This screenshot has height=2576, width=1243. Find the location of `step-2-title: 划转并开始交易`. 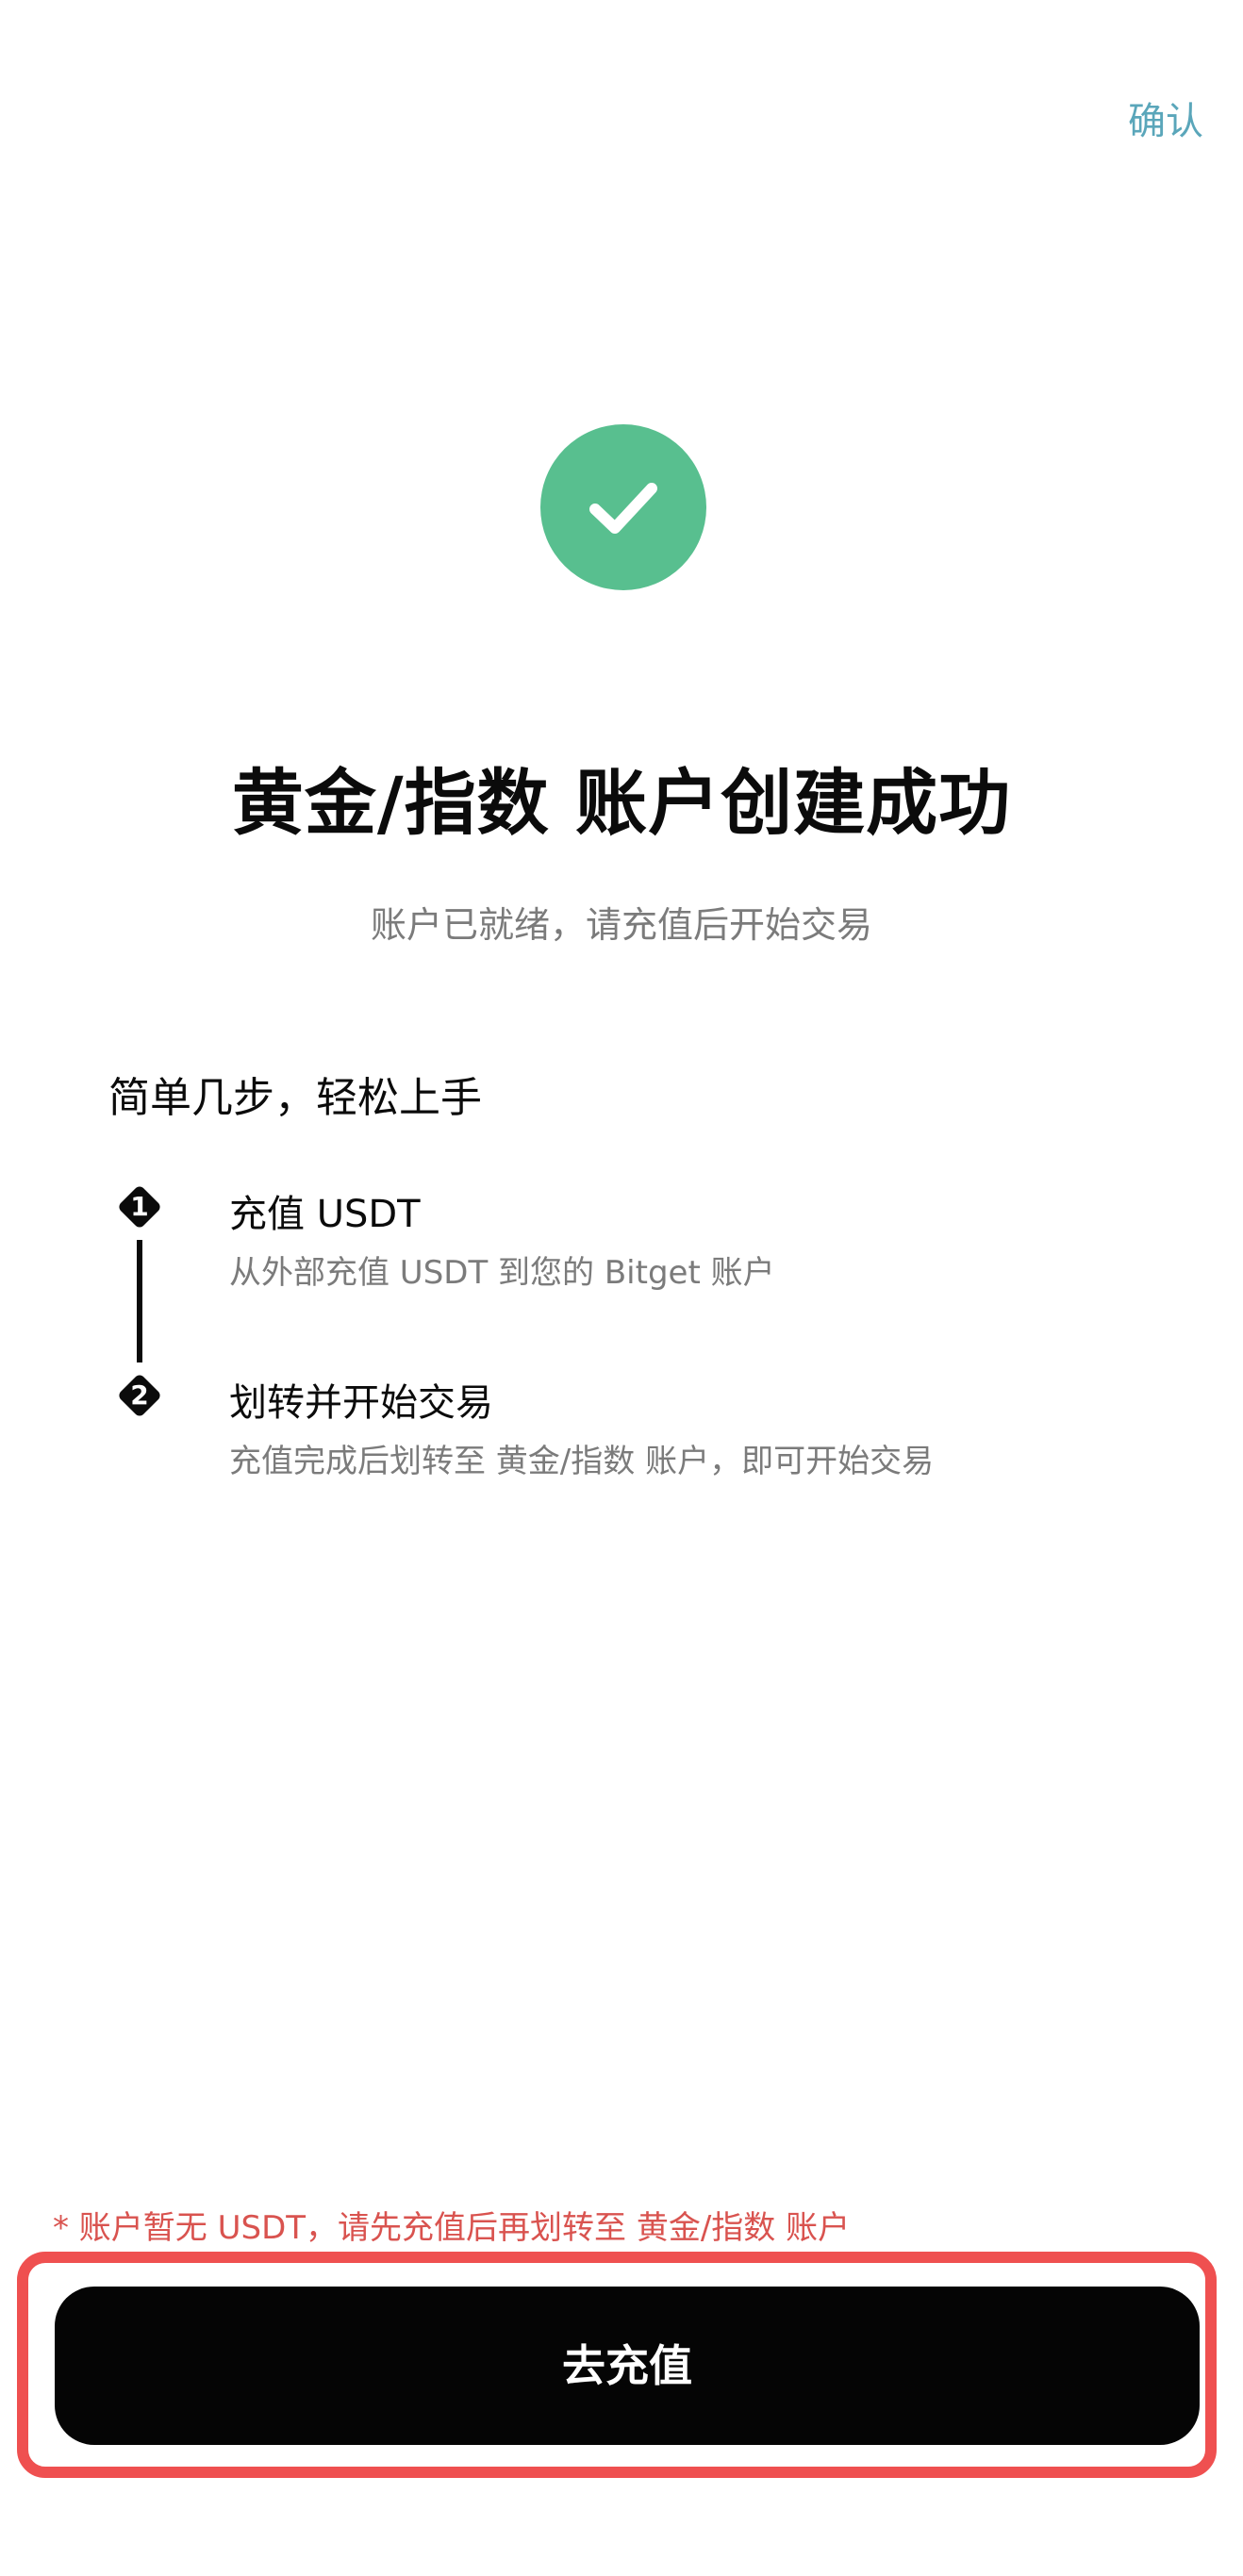

step-2-title: 划转并开始交易 is located at coordinates (361, 1403).